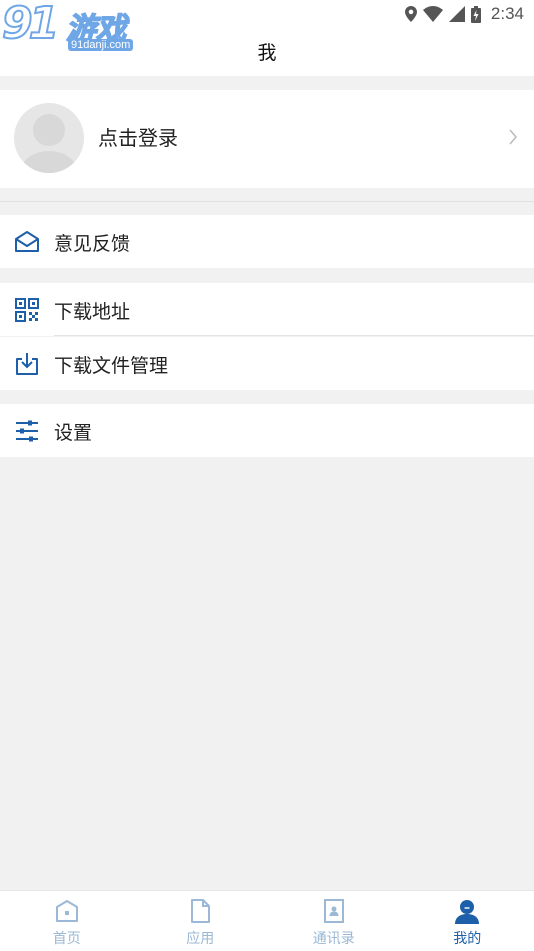 This screenshot has height=951, width=534. What do you see at coordinates (200, 911) in the screenshot?
I see `document-icon` at bounding box center [200, 911].